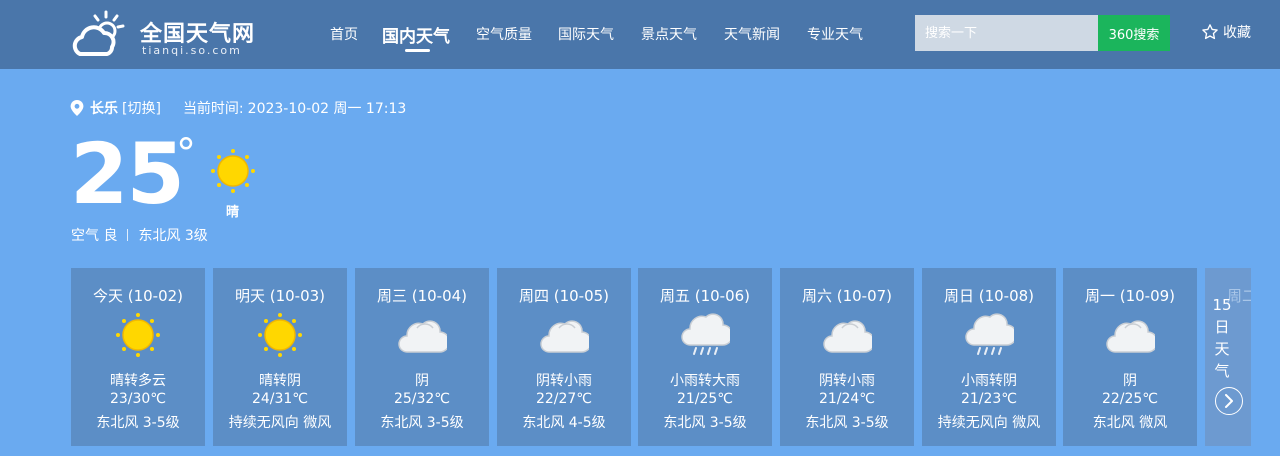  Describe the element at coordinates (416, 34) in the screenshot. I see `nav-domestic-weather: 国内天气` at that location.